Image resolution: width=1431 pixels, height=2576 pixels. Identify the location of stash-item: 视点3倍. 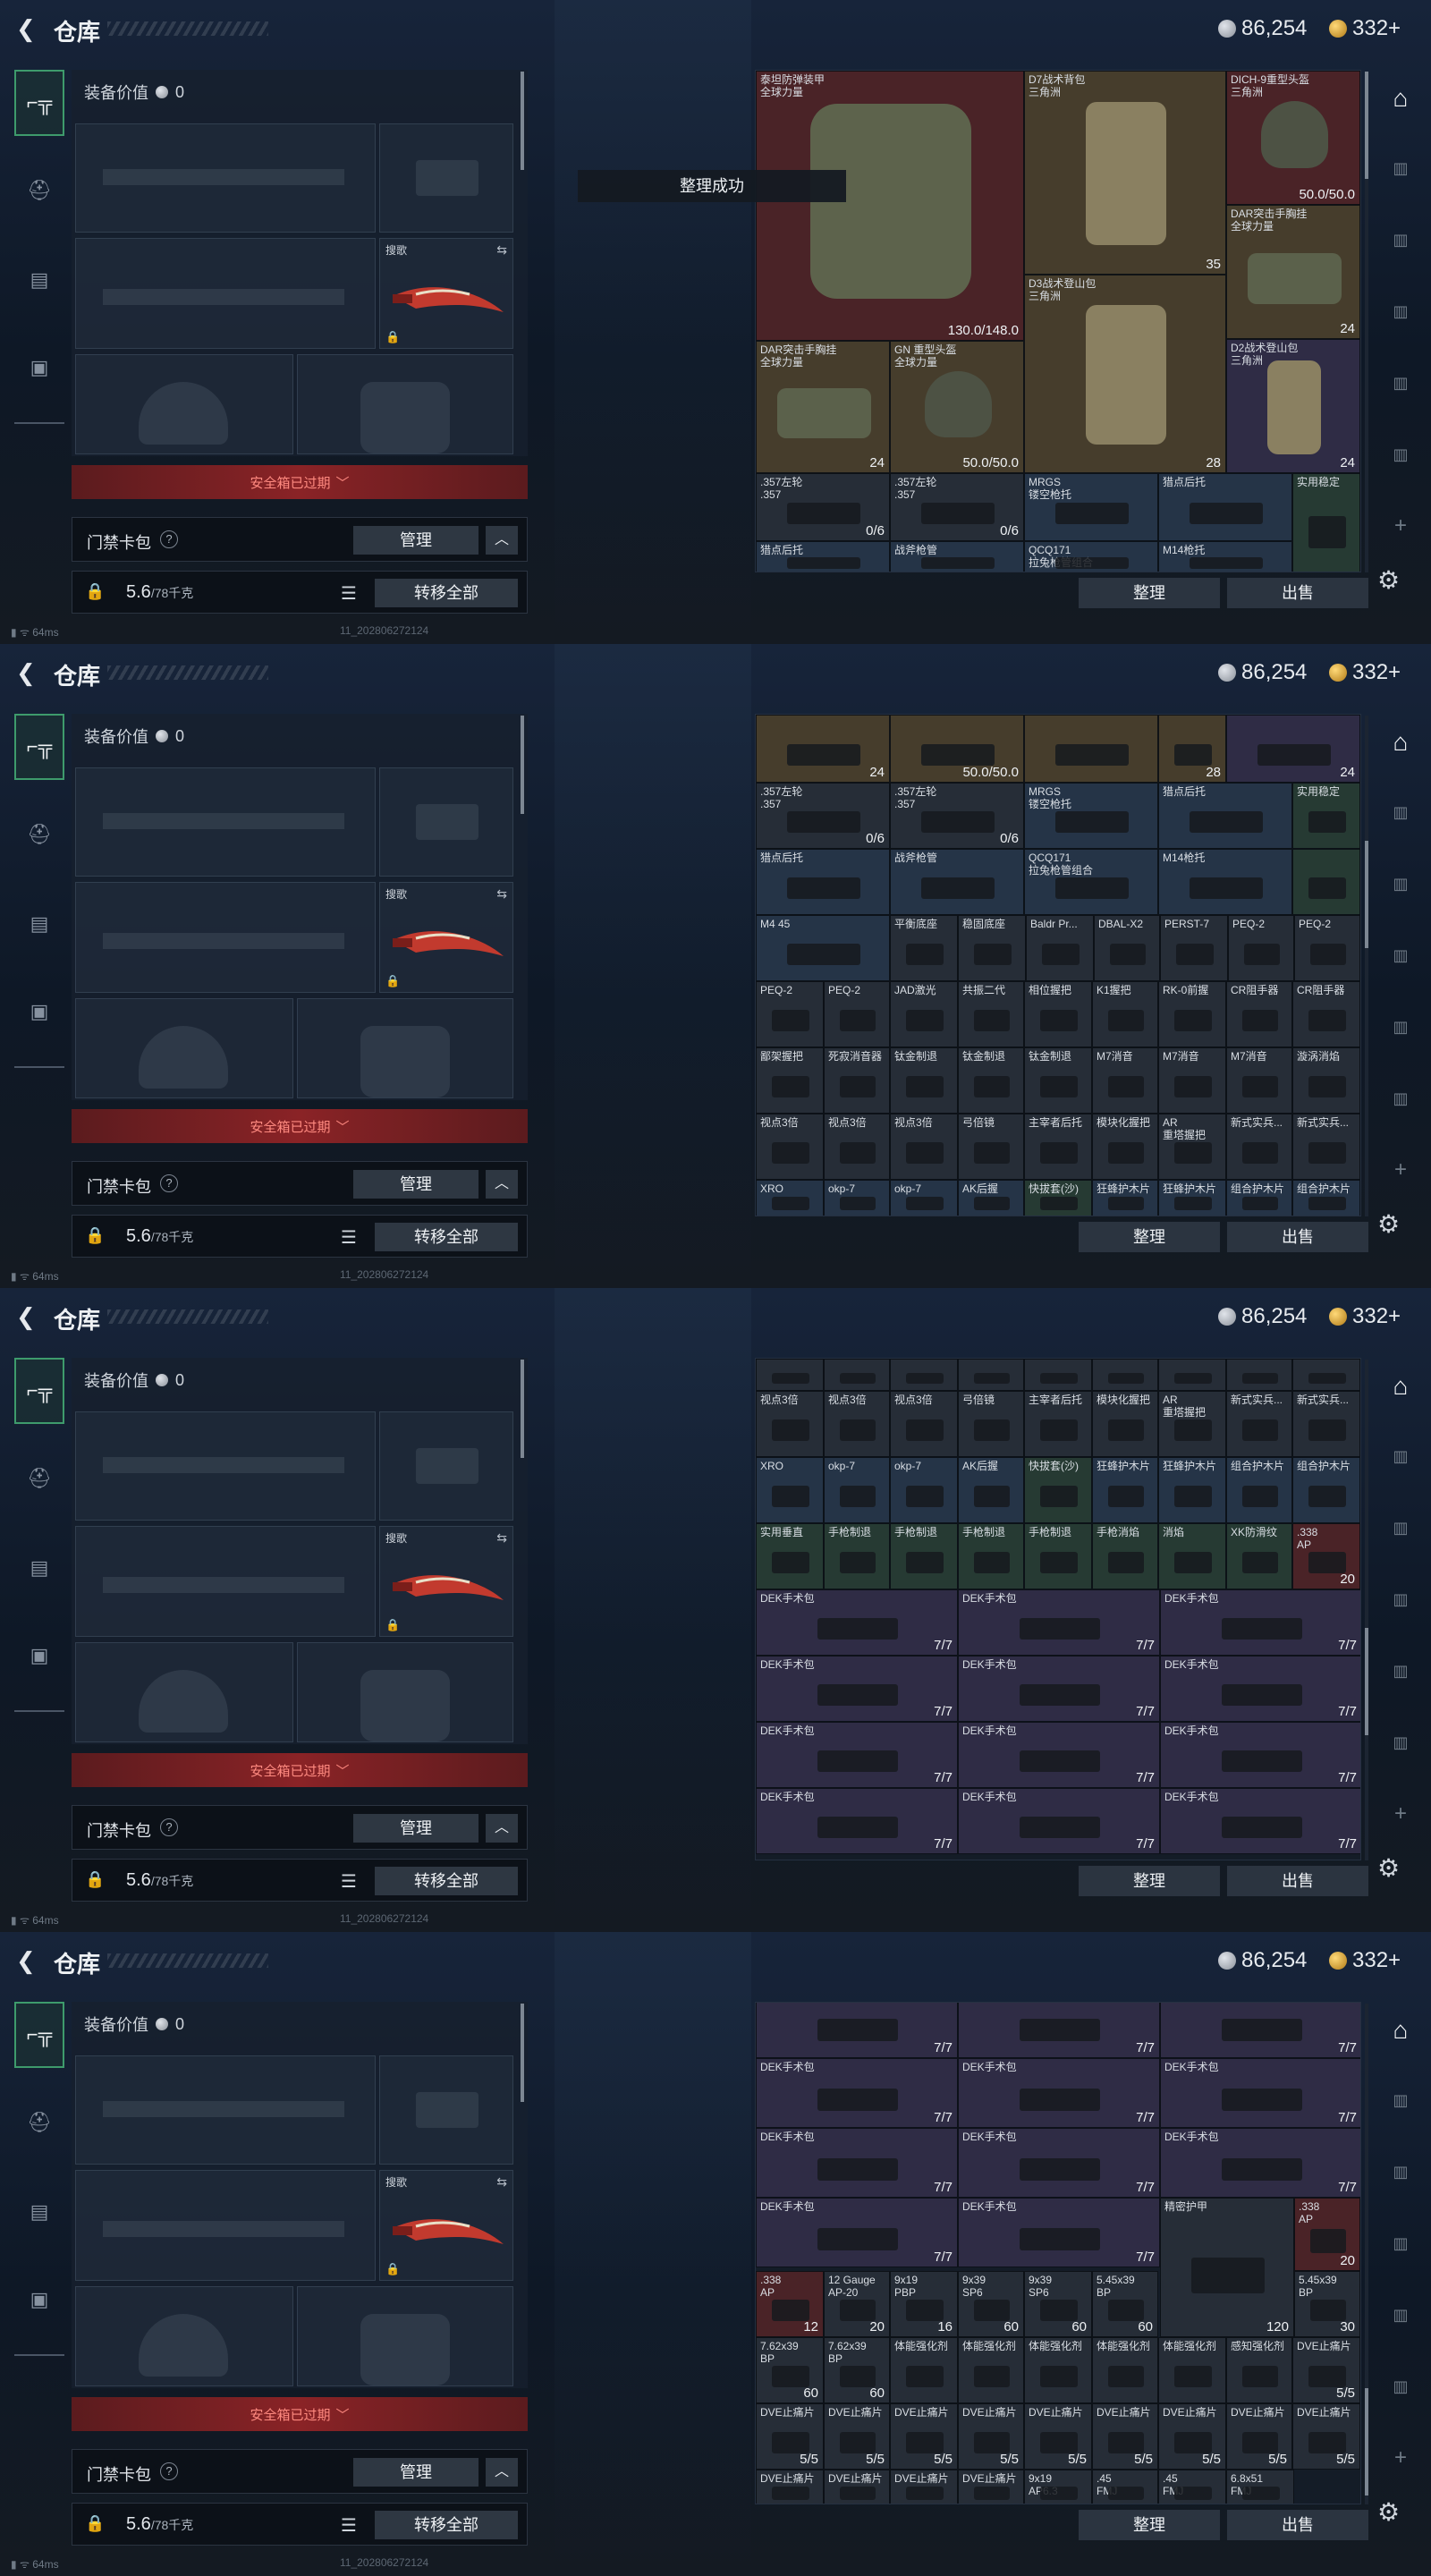
(790, 1147).